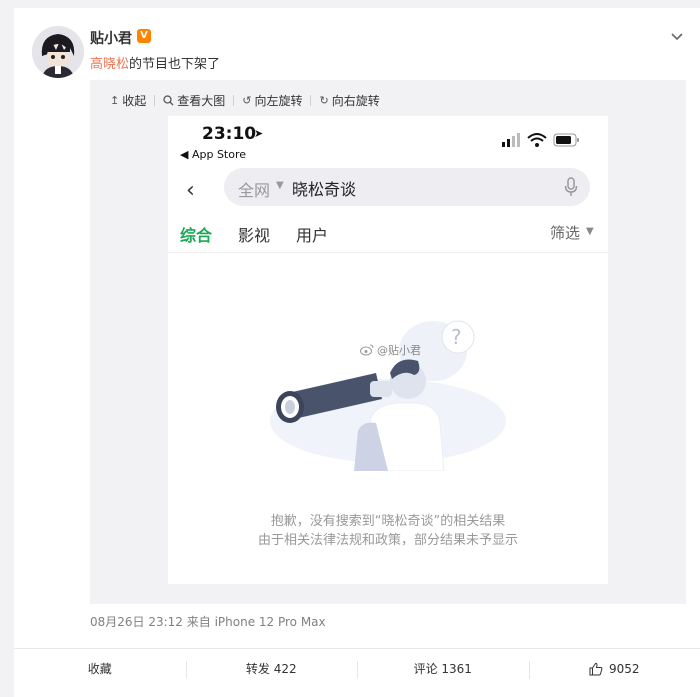  I want to click on comment-button: 评论 1361, so click(443, 668).